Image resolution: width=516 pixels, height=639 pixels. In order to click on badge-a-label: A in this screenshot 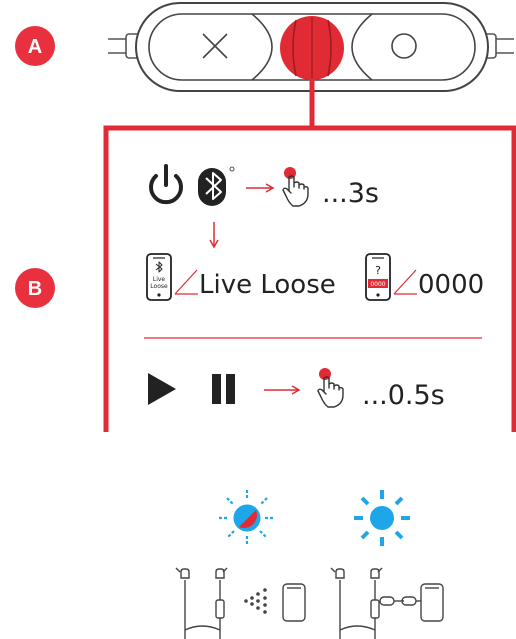, I will do `click(35, 47)`.